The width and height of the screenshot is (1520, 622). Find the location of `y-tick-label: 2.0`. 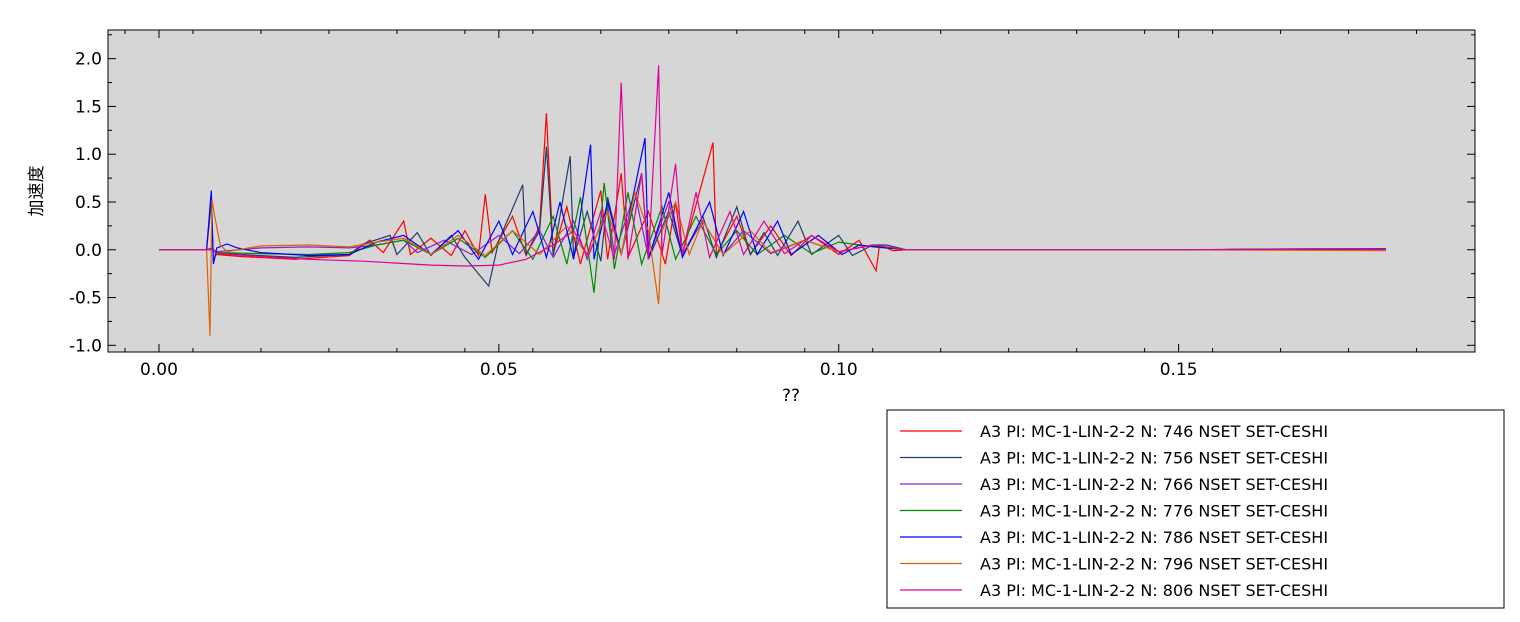

y-tick-label: 2.0 is located at coordinates (88, 60).